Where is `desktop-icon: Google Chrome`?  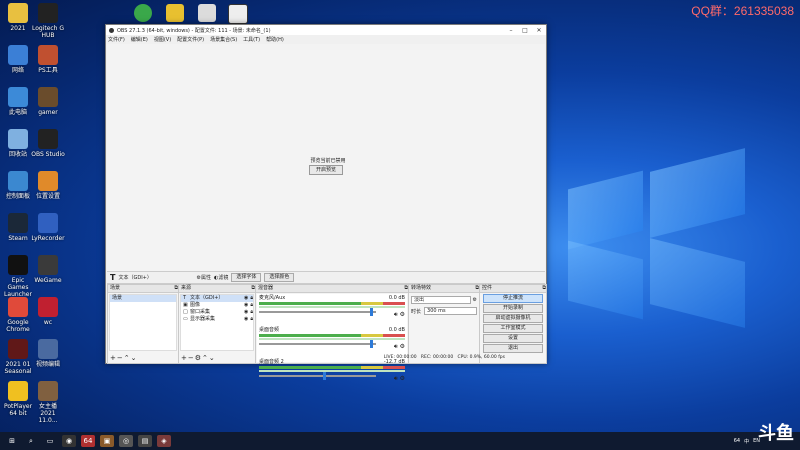
desktop-icon: Google Chrome is located at coordinates (18, 315).